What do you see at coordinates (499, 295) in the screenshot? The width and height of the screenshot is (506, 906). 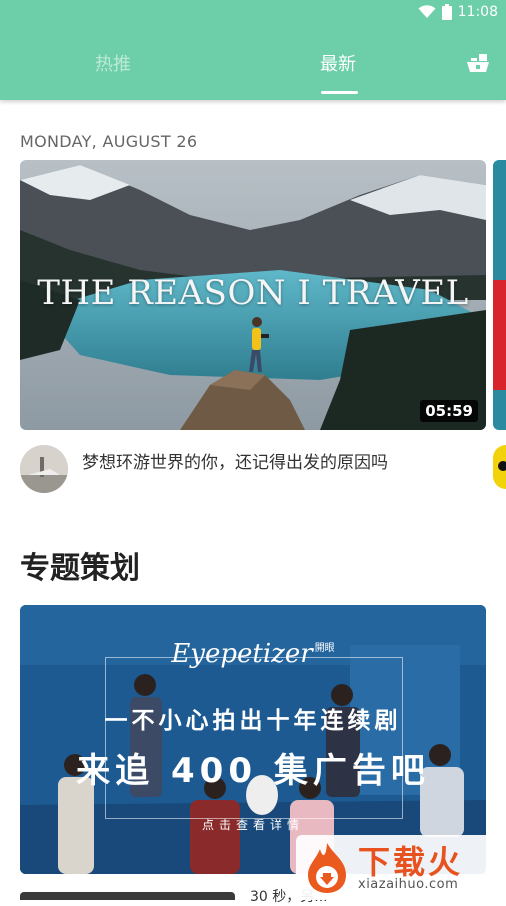 I see `next-video-card-peek` at bounding box center [499, 295].